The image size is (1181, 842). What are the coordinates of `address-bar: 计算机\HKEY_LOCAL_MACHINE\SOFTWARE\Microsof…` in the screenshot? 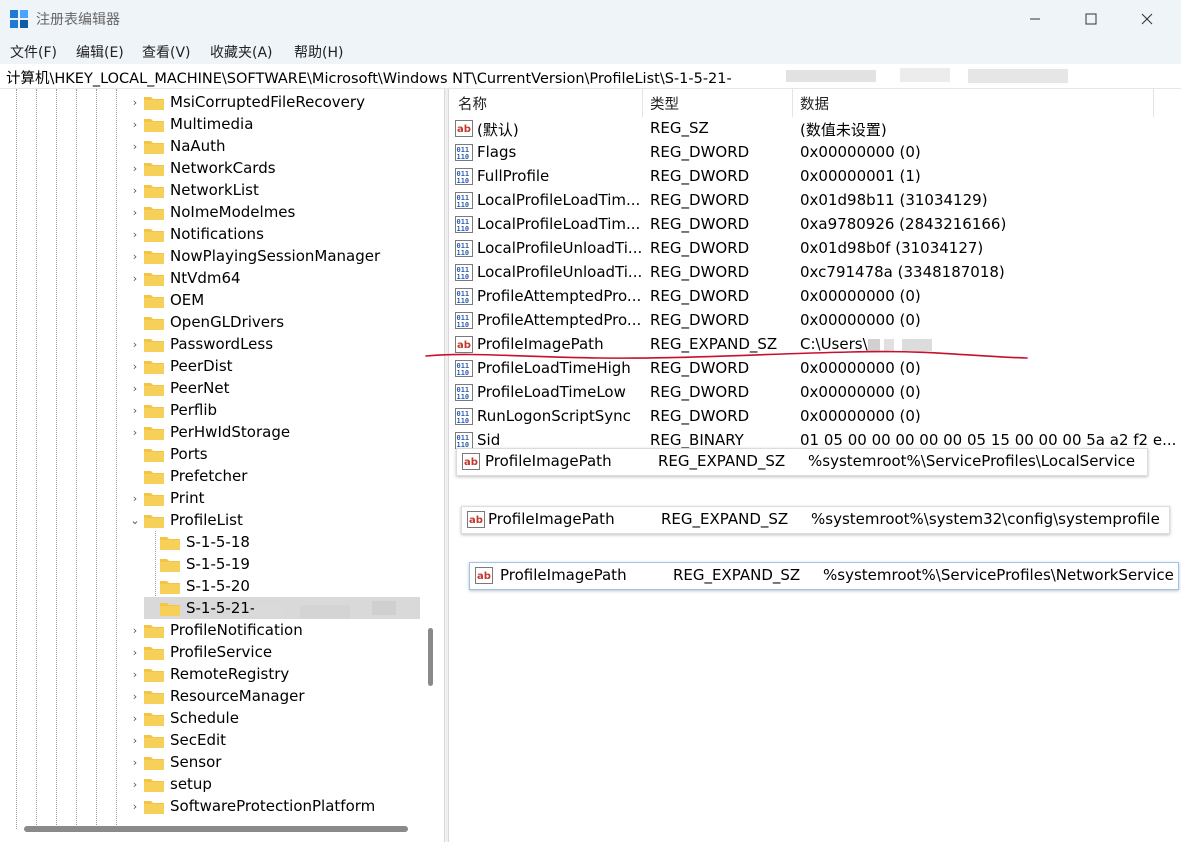 It's located at (590, 76).